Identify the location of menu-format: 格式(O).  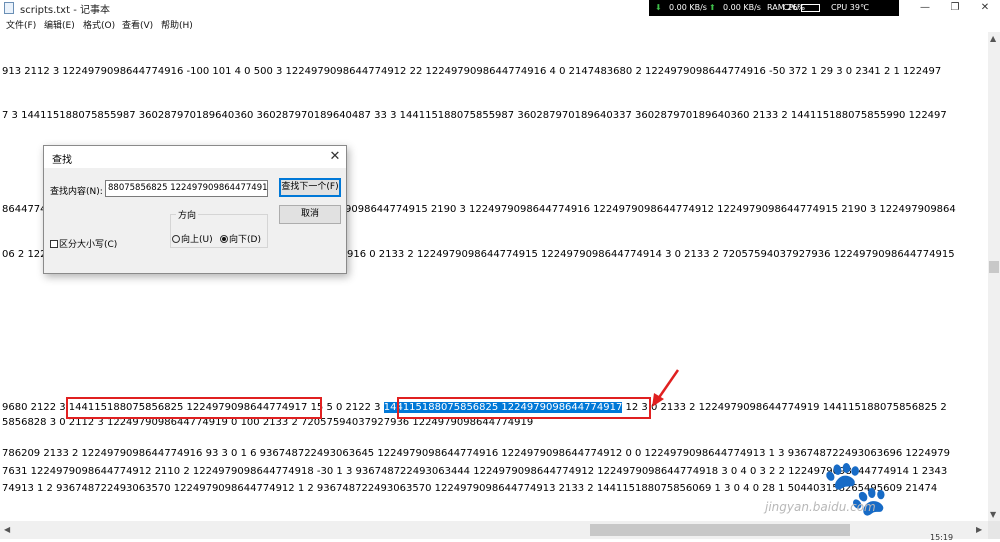
(99, 24).